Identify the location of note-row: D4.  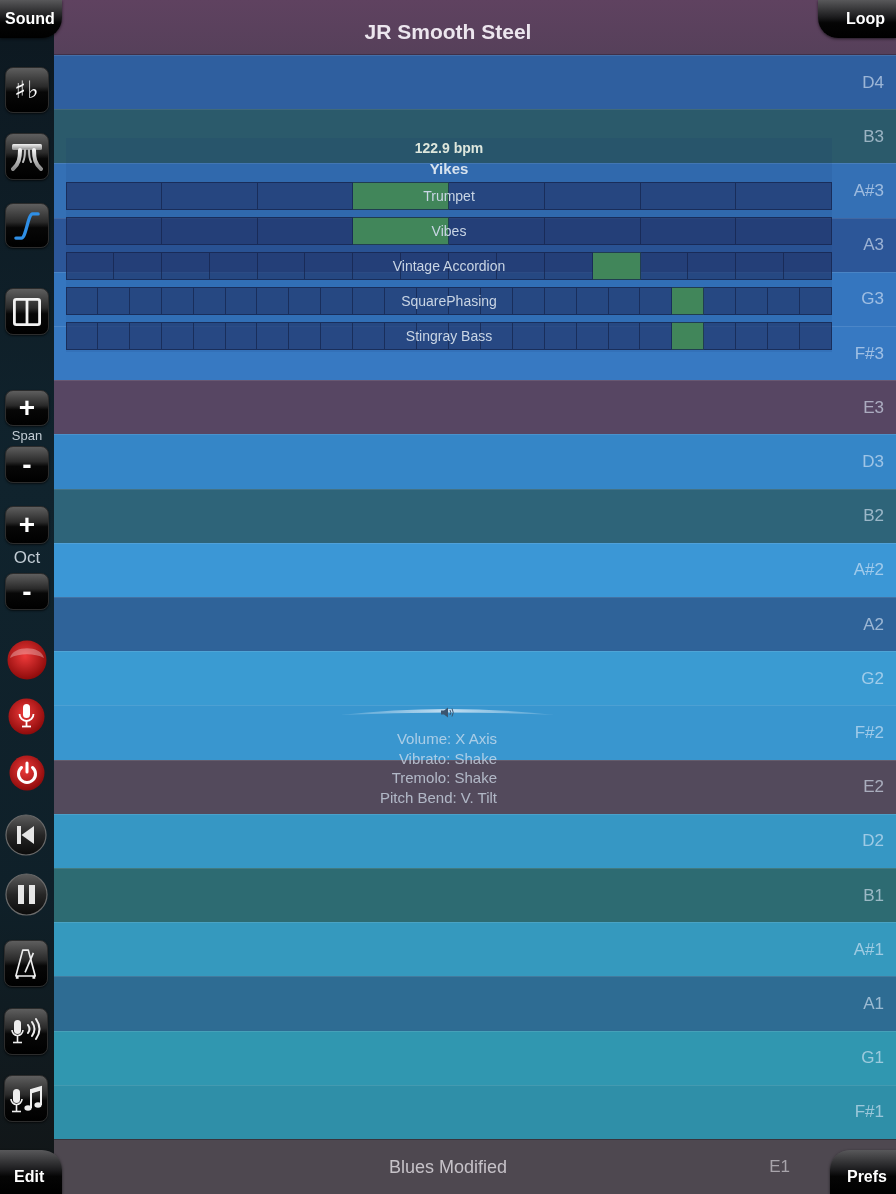
(475, 82).